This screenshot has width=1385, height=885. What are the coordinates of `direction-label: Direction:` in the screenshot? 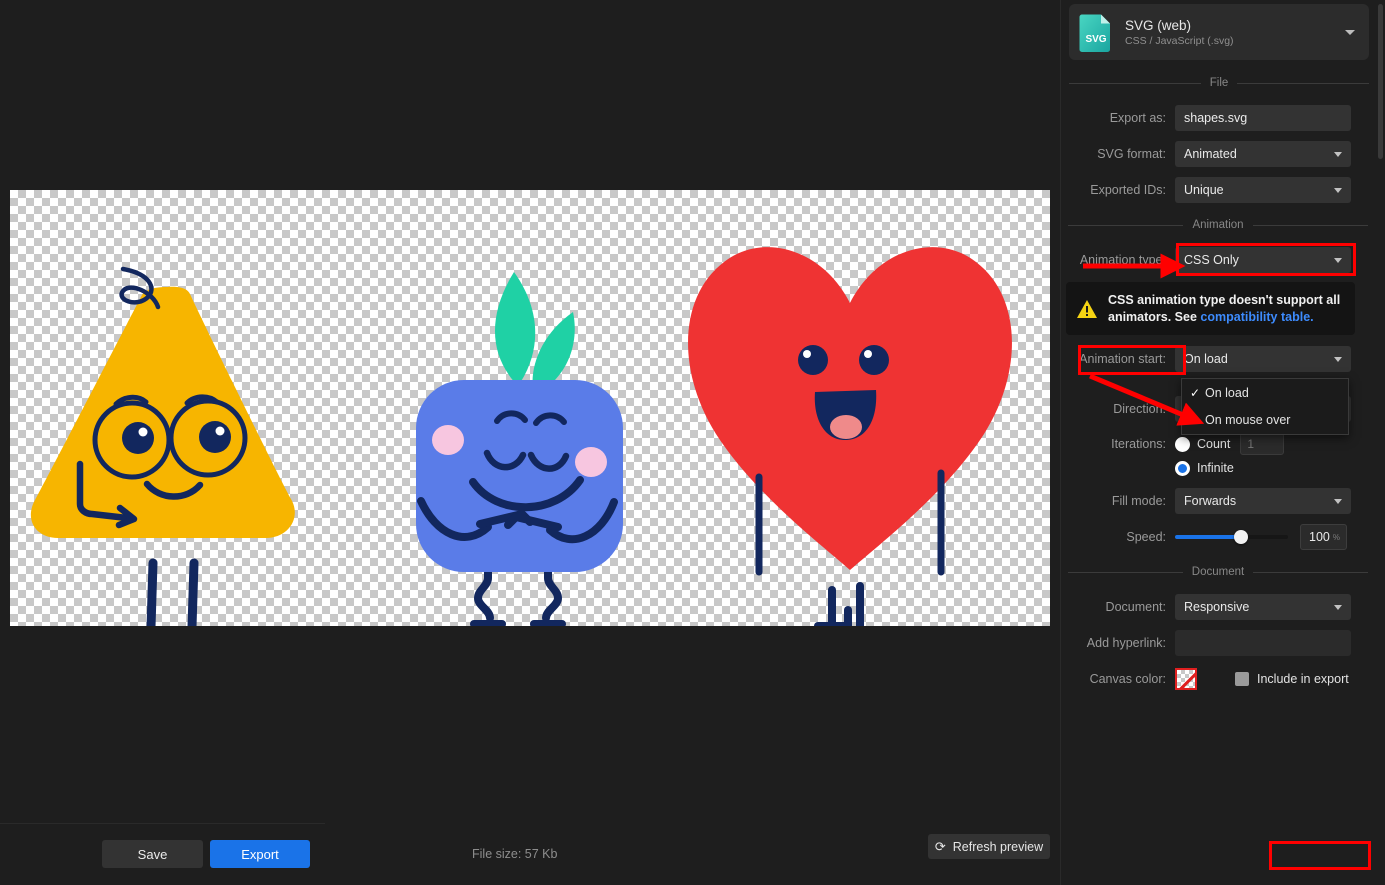 It's located at (1139, 409).